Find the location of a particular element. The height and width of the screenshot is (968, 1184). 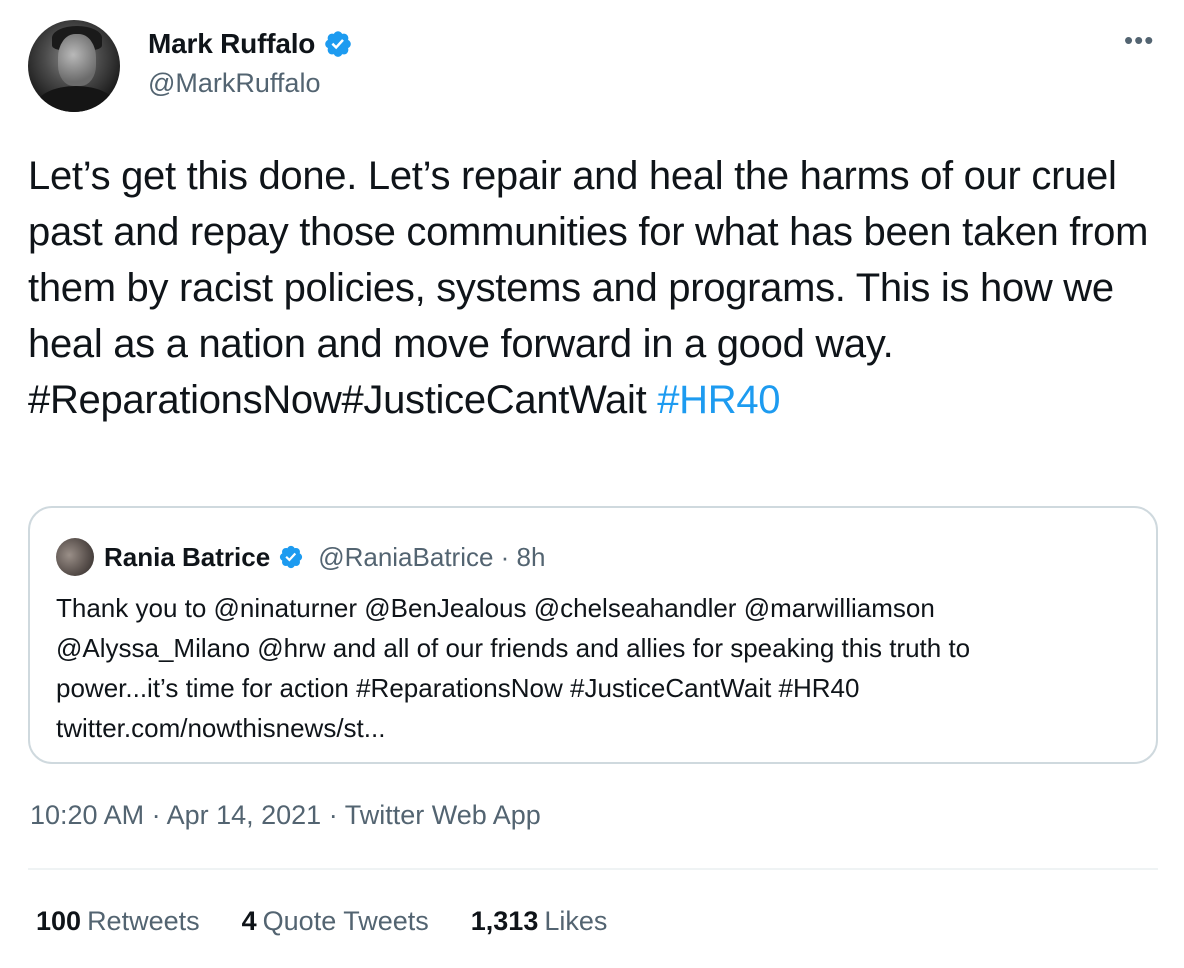

more-options-icon: ••• is located at coordinates (1139, 40).